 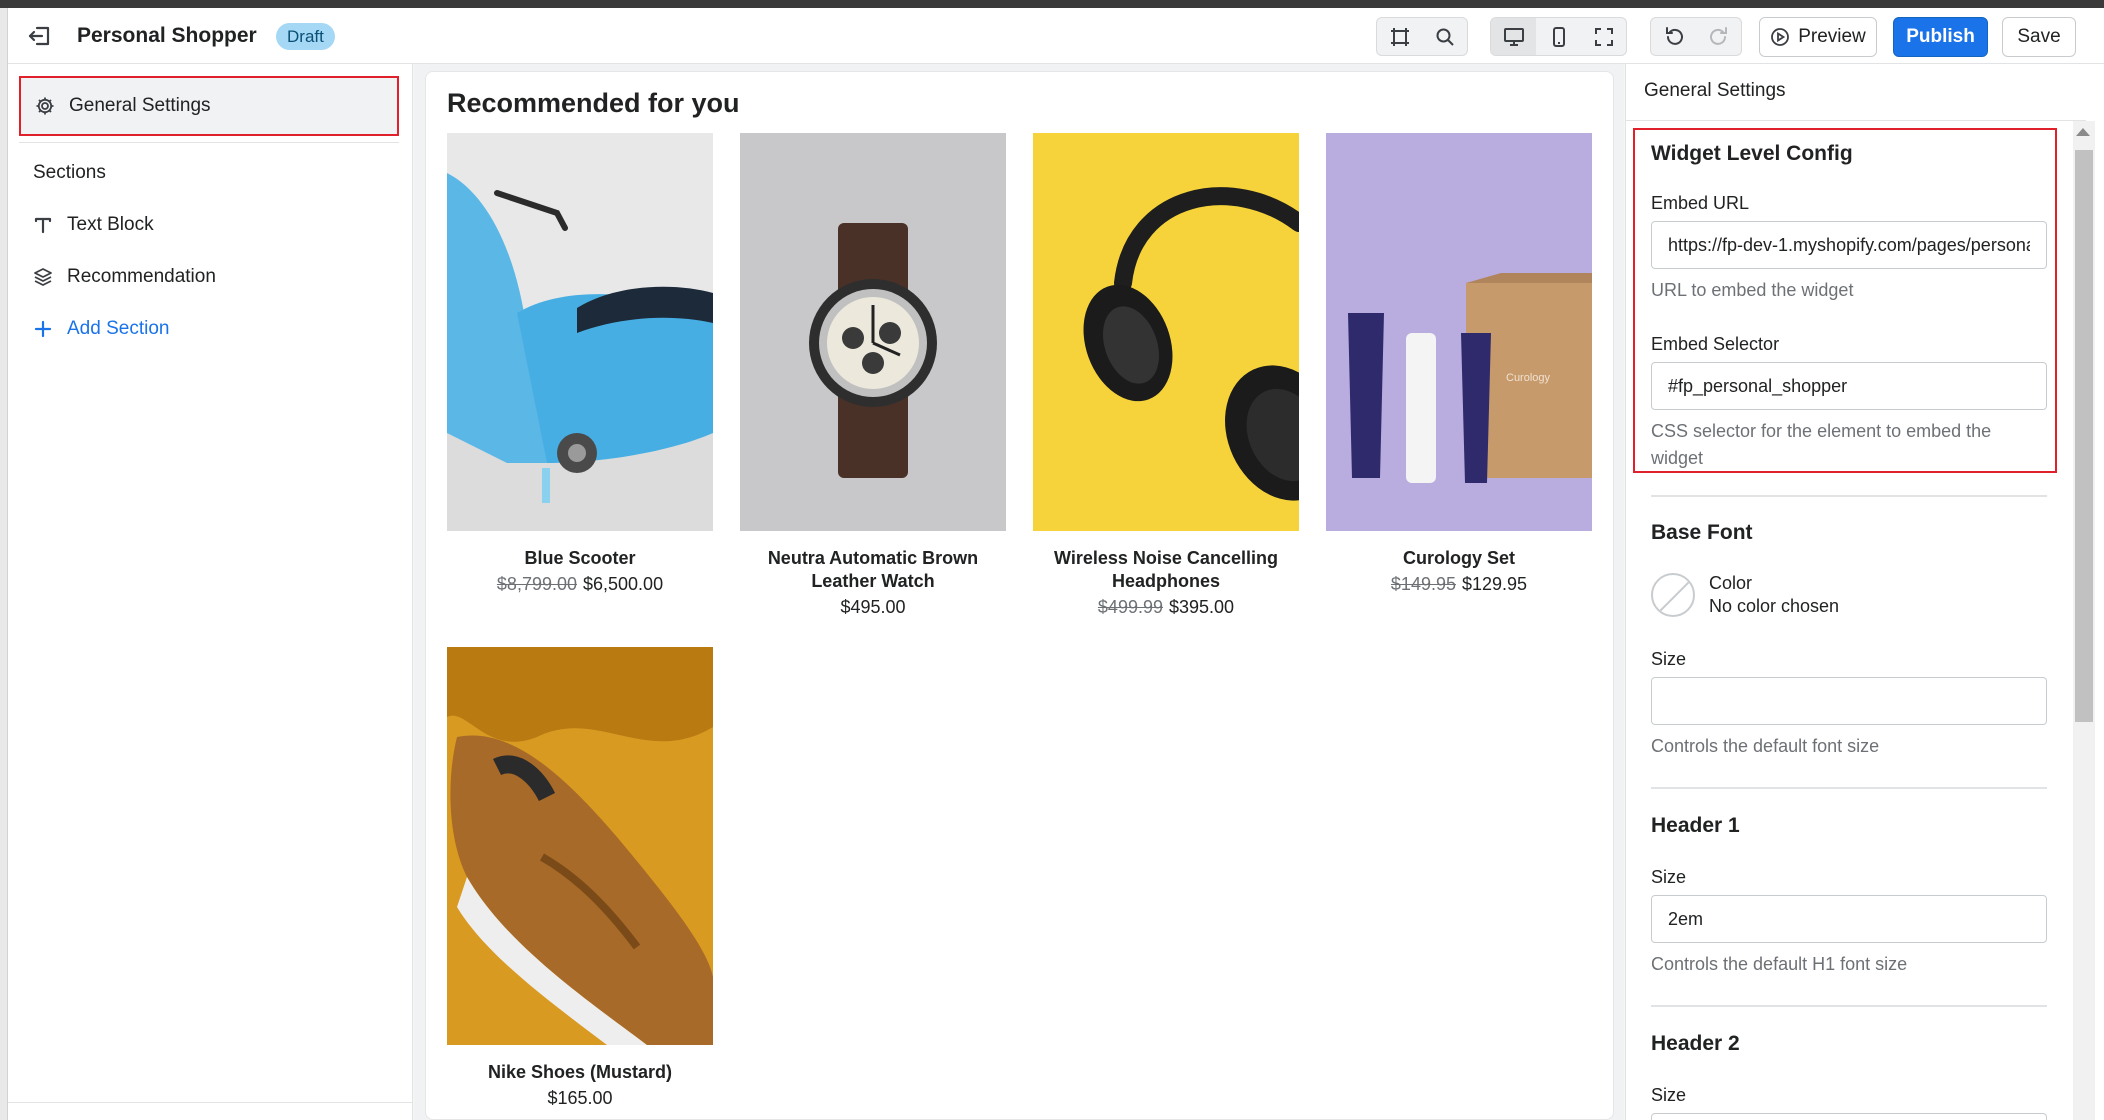 What do you see at coordinates (1715, 90) in the screenshot?
I see `panel-title: General Settings` at bounding box center [1715, 90].